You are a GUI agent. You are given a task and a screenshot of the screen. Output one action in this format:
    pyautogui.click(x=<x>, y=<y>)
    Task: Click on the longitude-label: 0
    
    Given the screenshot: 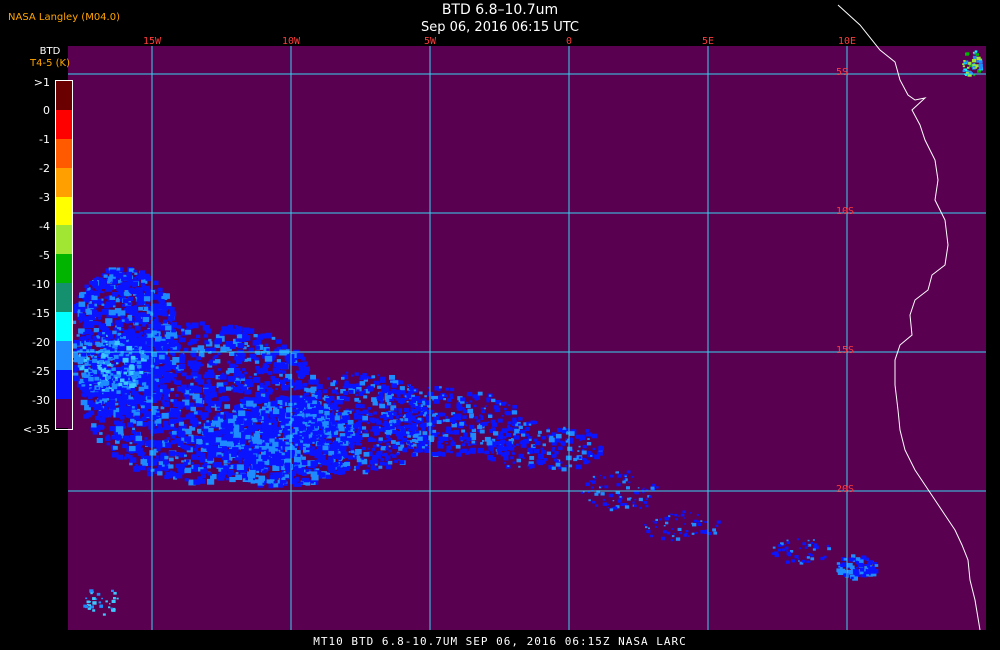 What is the action you would take?
    pyautogui.click(x=569, y=41)
    